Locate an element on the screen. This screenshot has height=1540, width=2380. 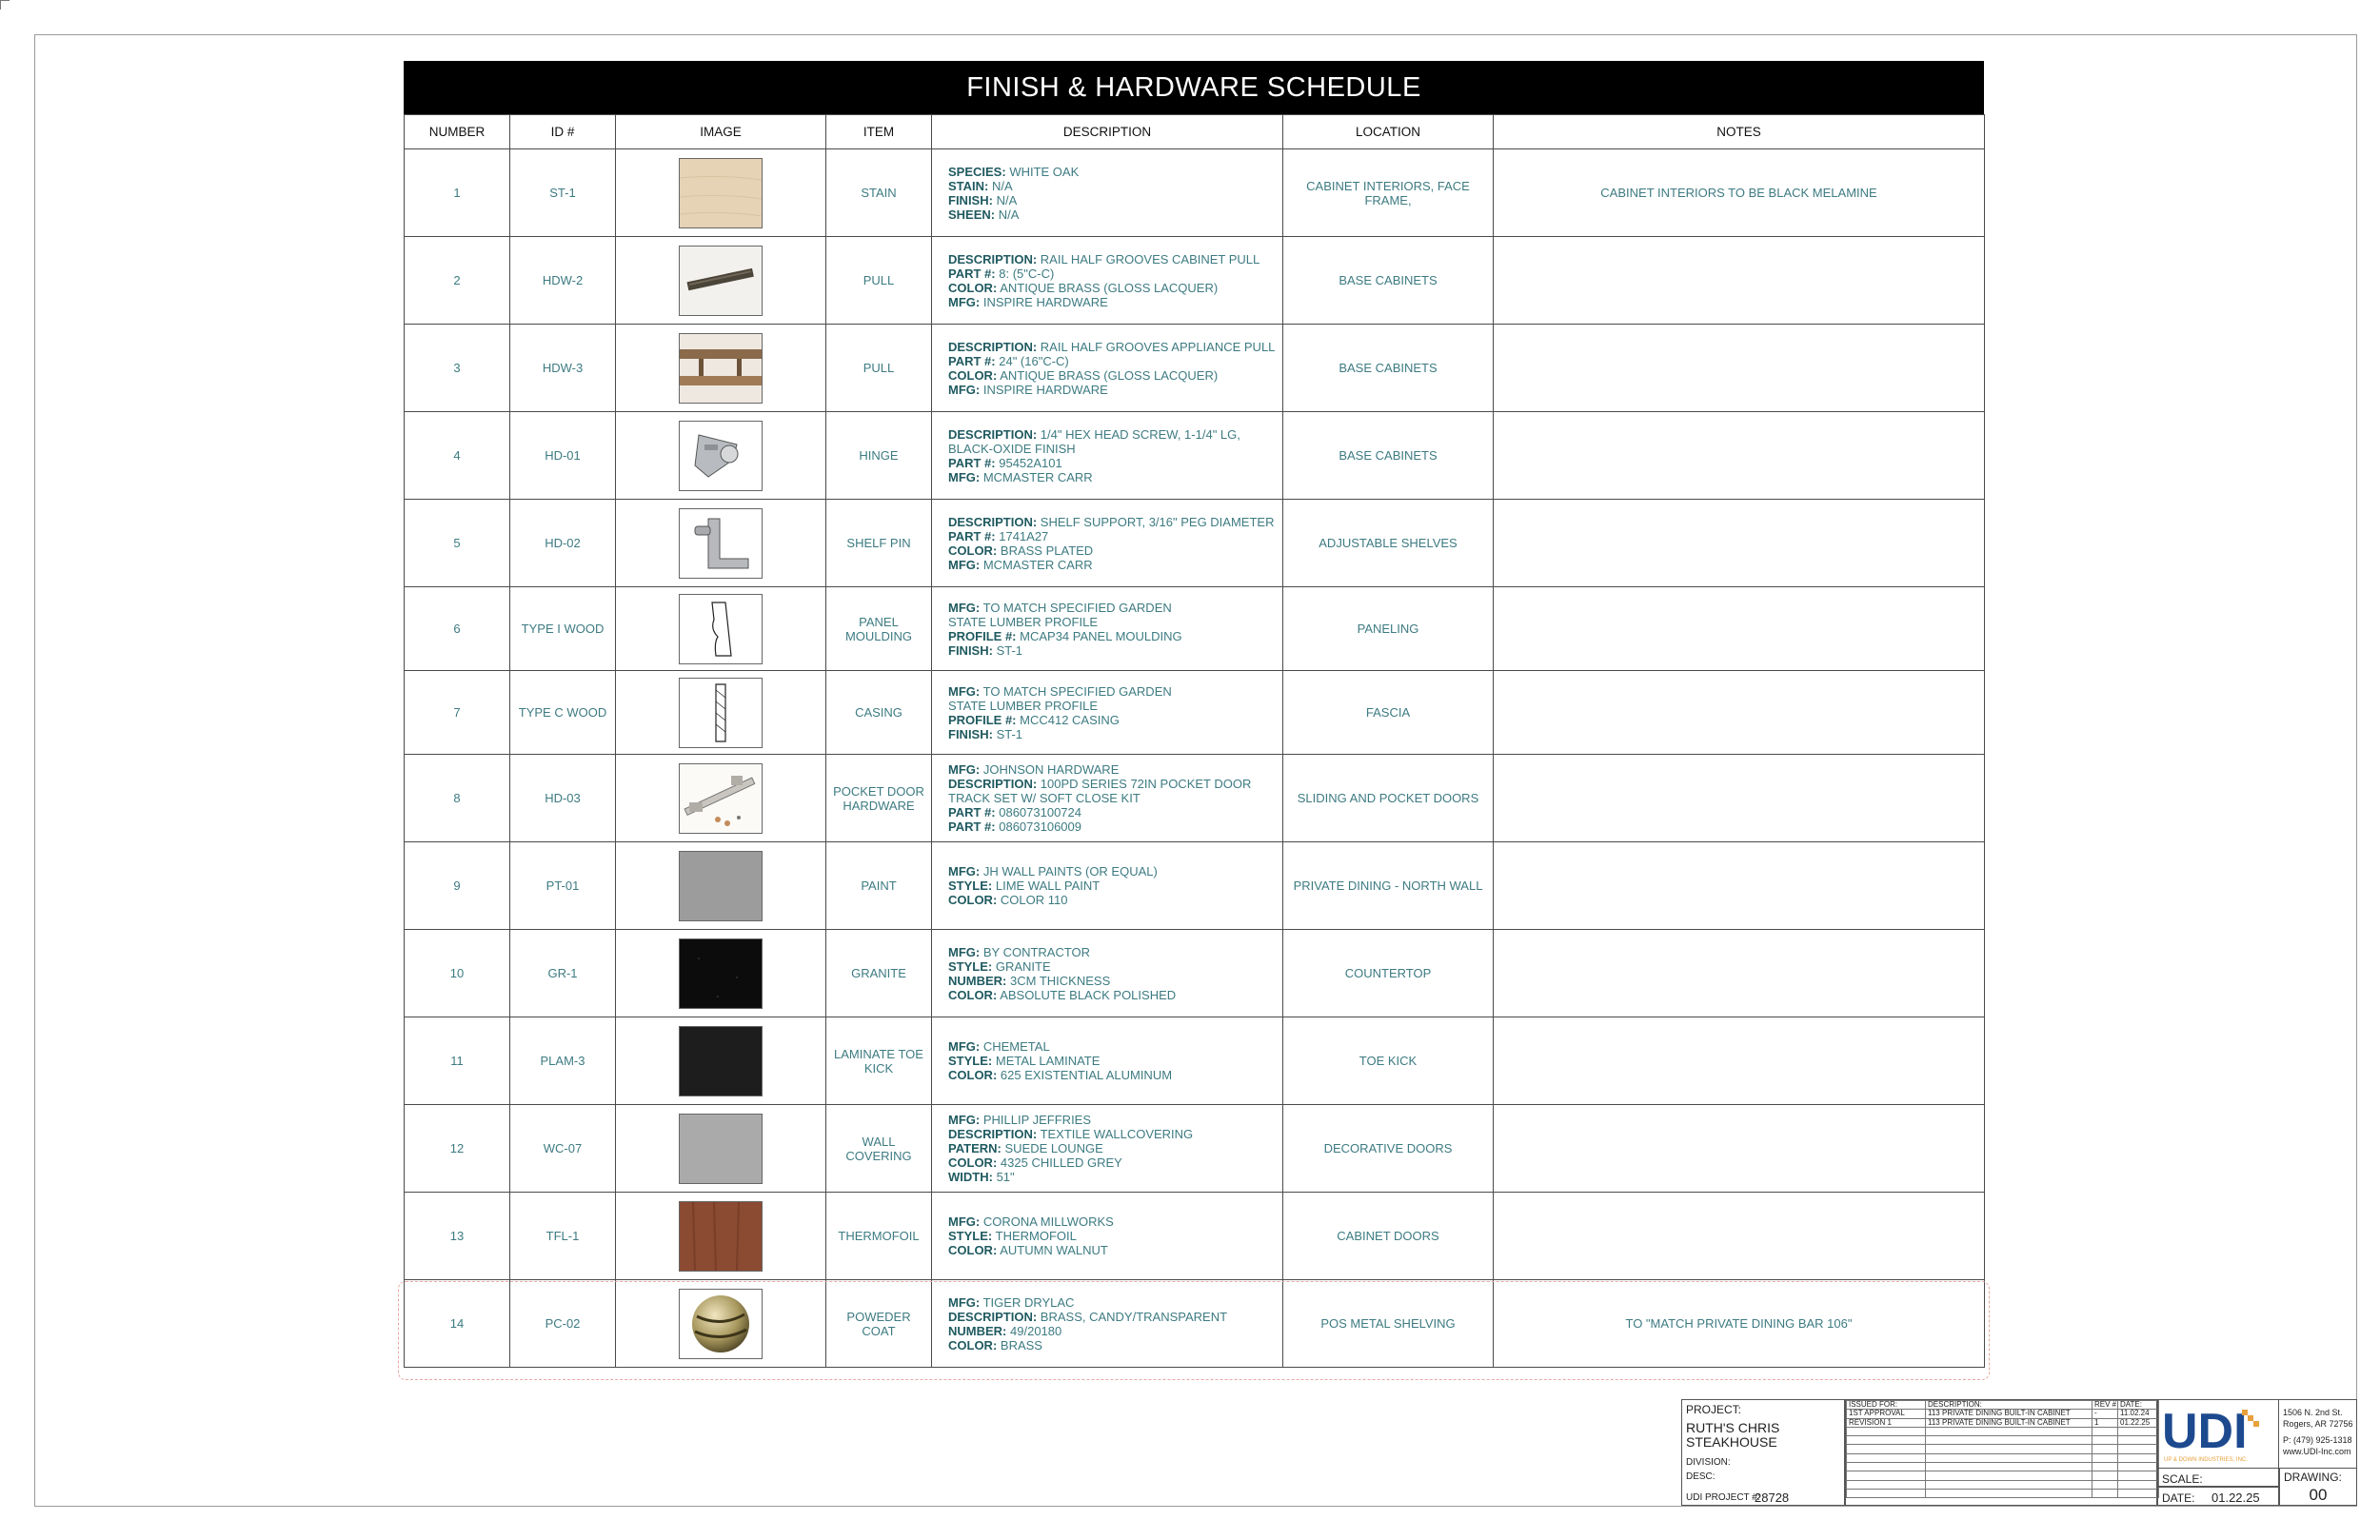
cell-number: 3 is located at coordinates (457, 368).